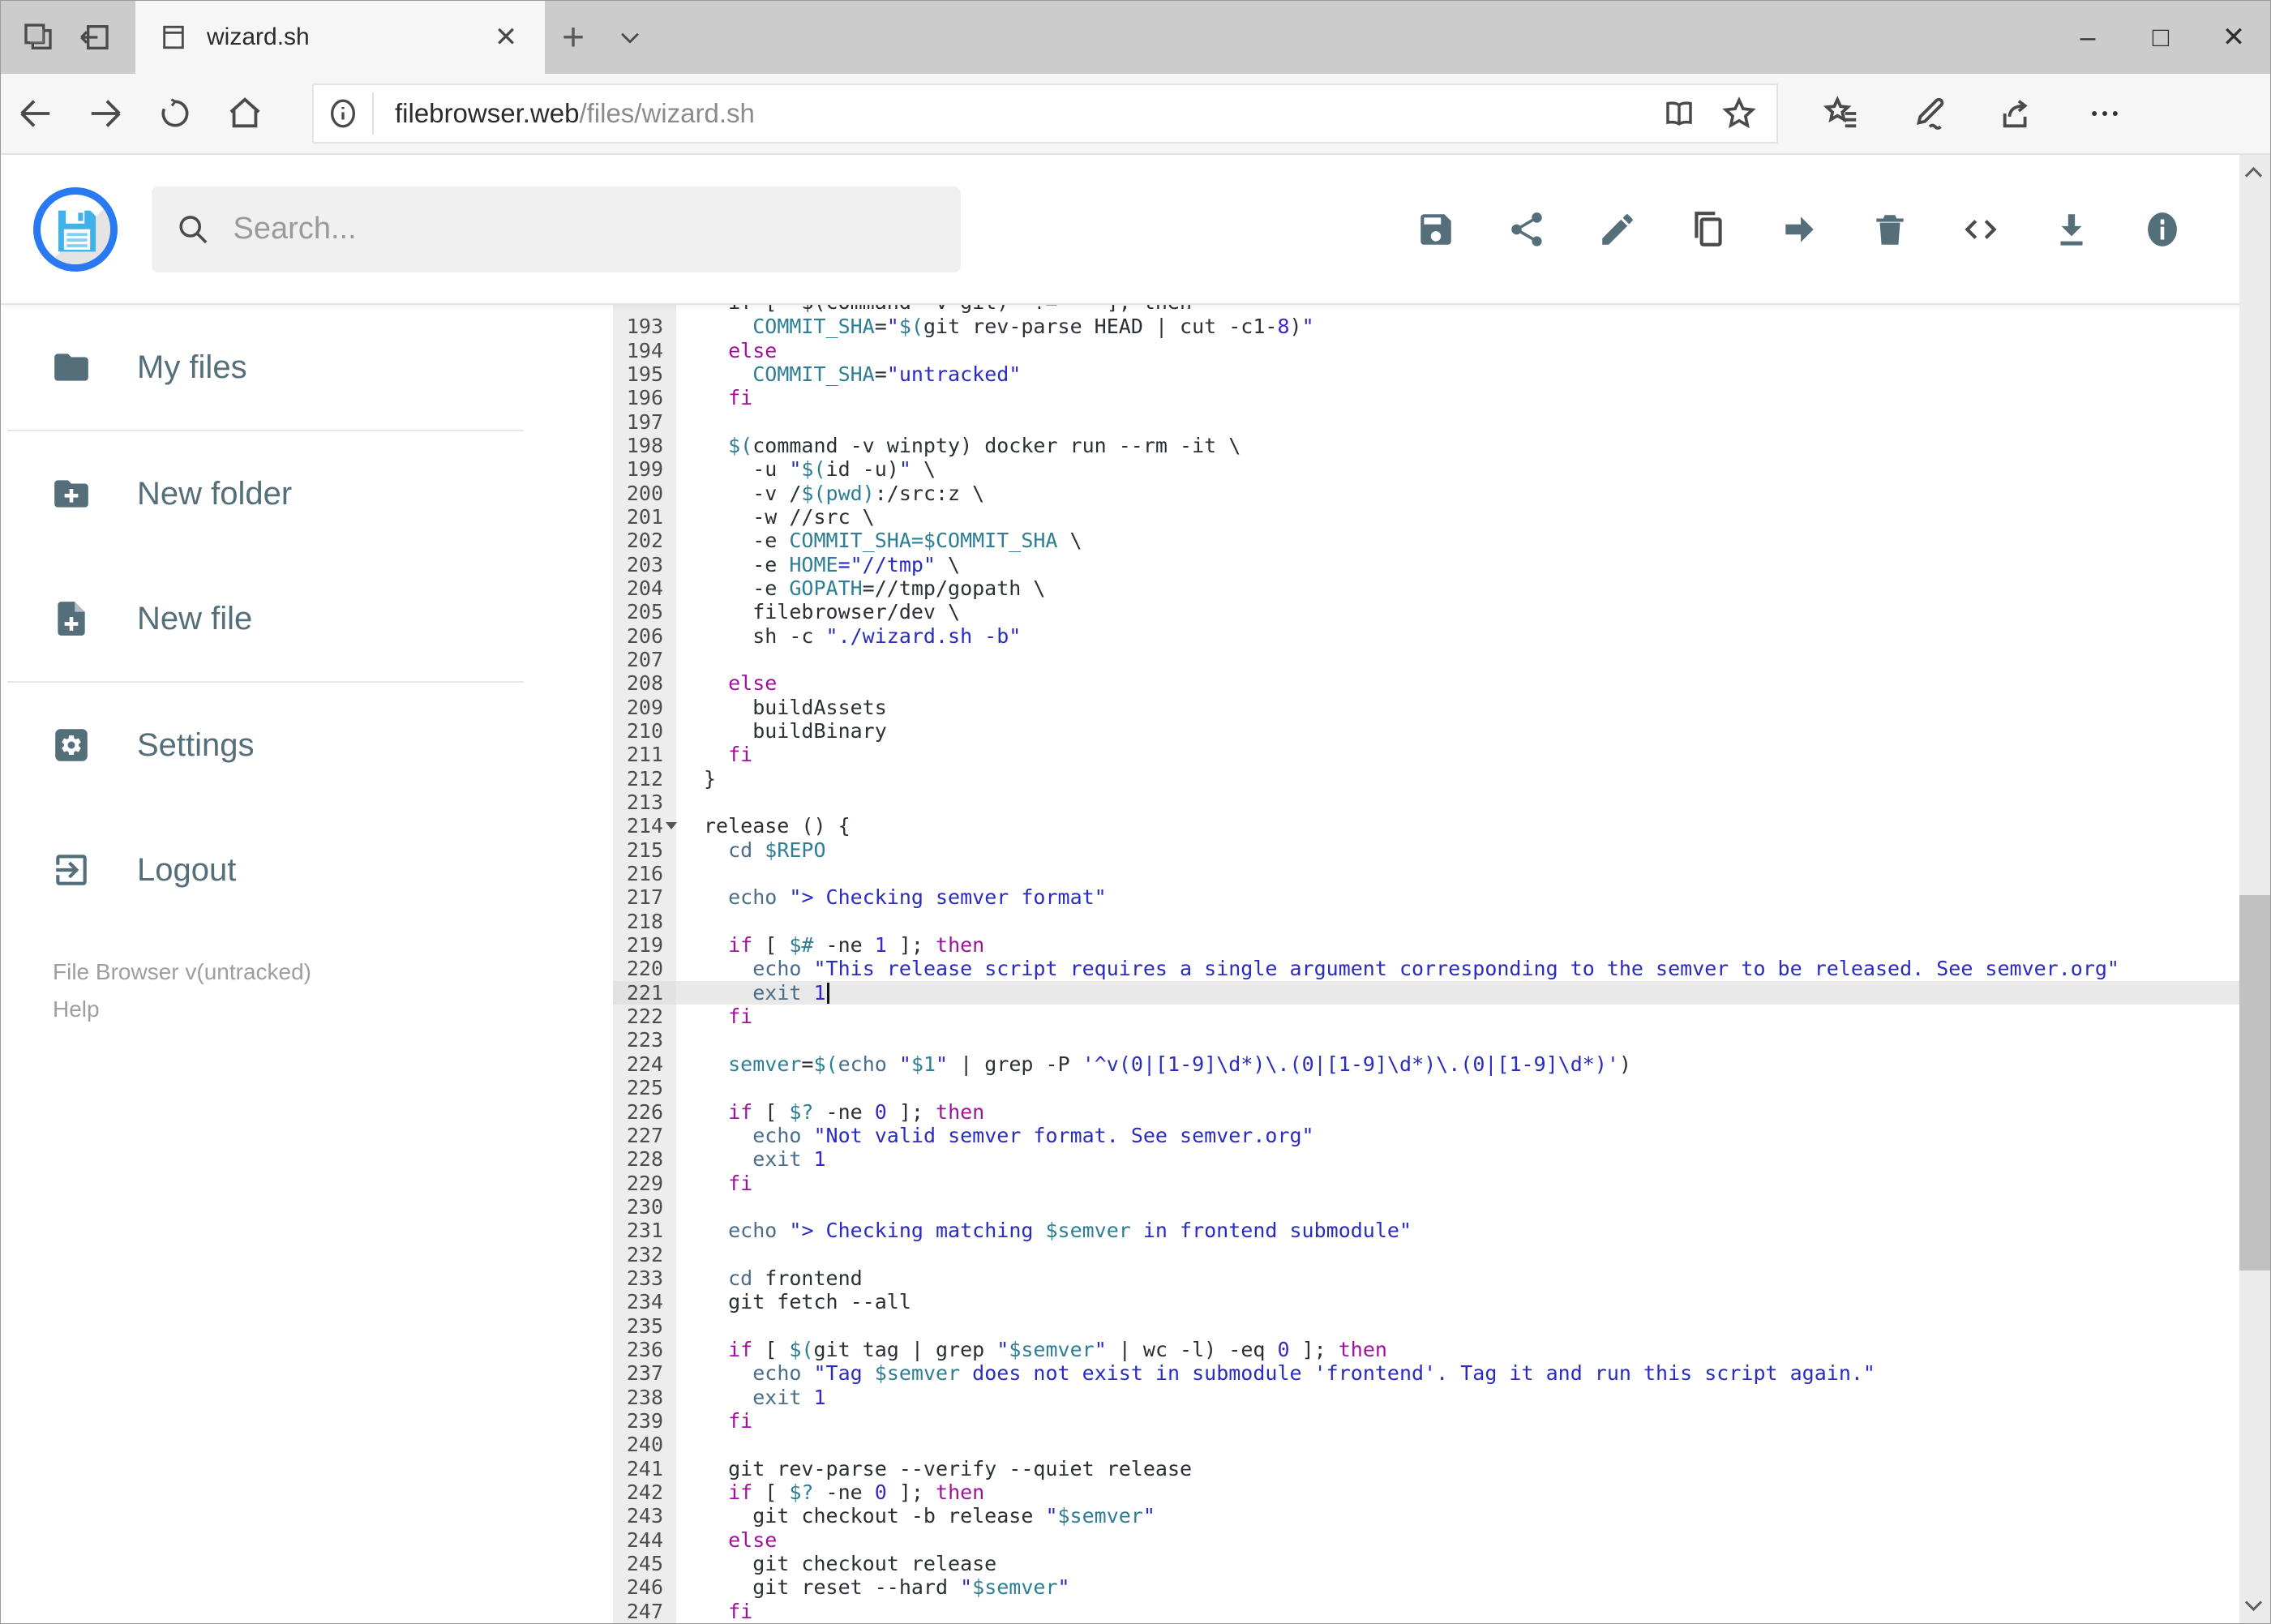 This screenshot has height=1624, width=2271. I want to click on help-link: Help, so click(182, 1009).